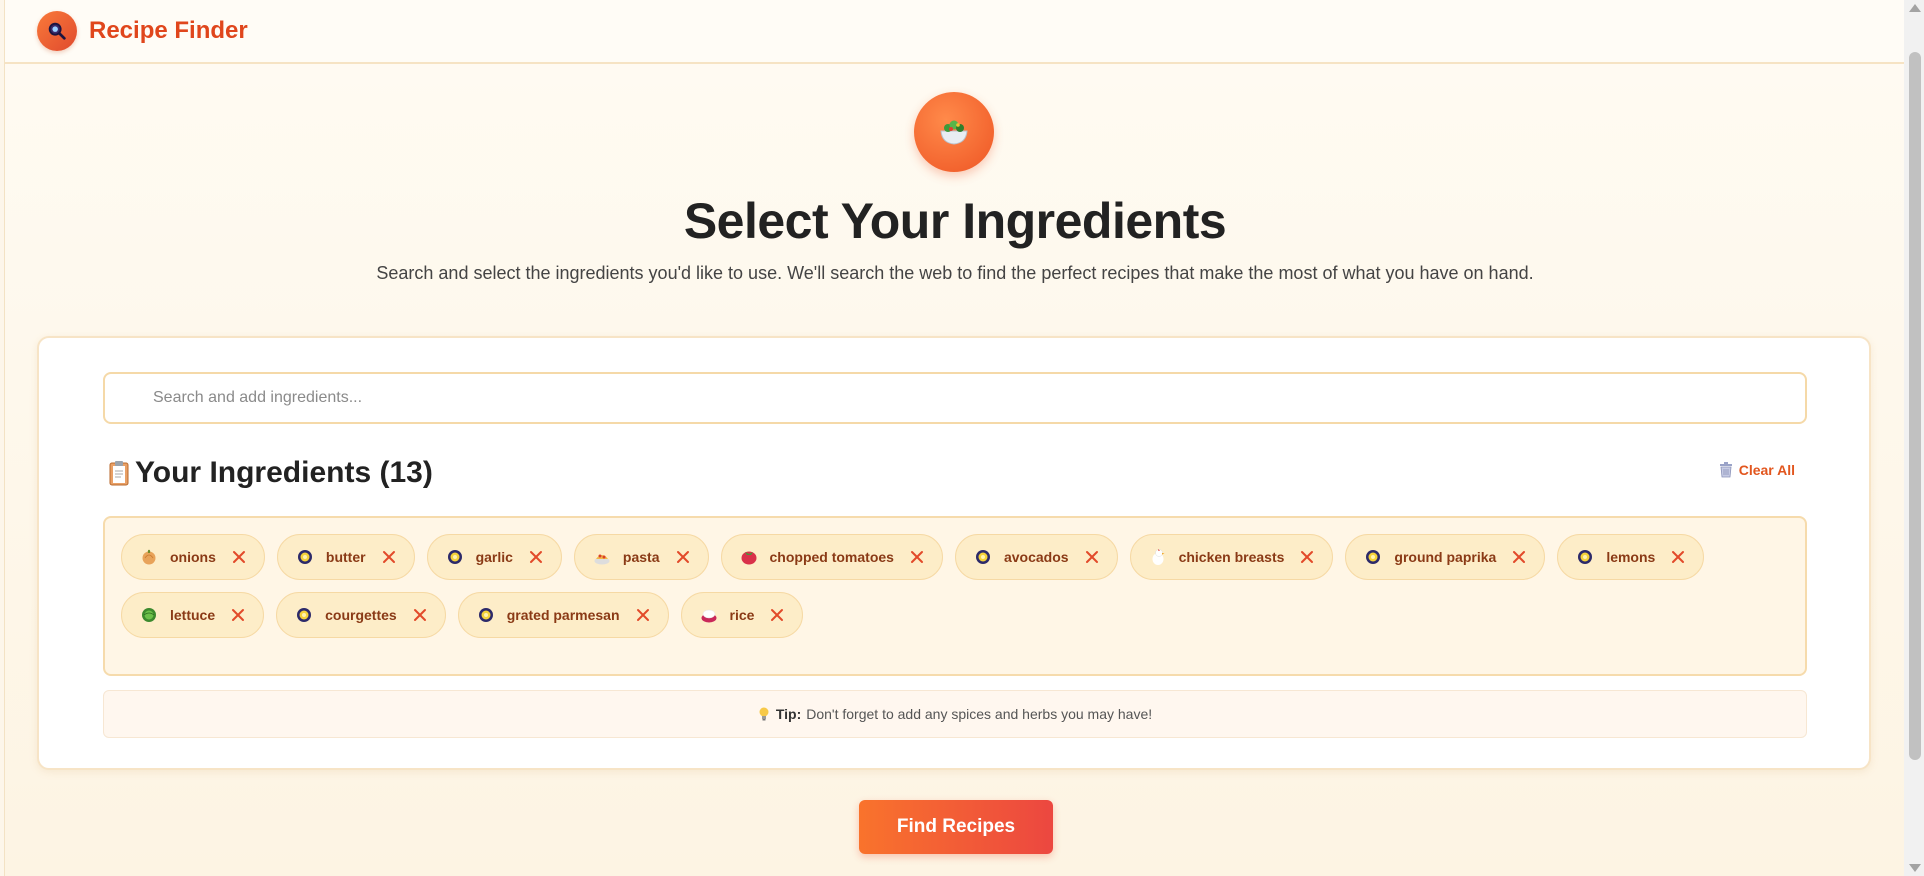 This screenshot has width=1924, height=876. What do you see at coordinates (955, 221) in the screenshot?
I see `page-title: Select Your Ingredients` at bounding box center [955, 221].